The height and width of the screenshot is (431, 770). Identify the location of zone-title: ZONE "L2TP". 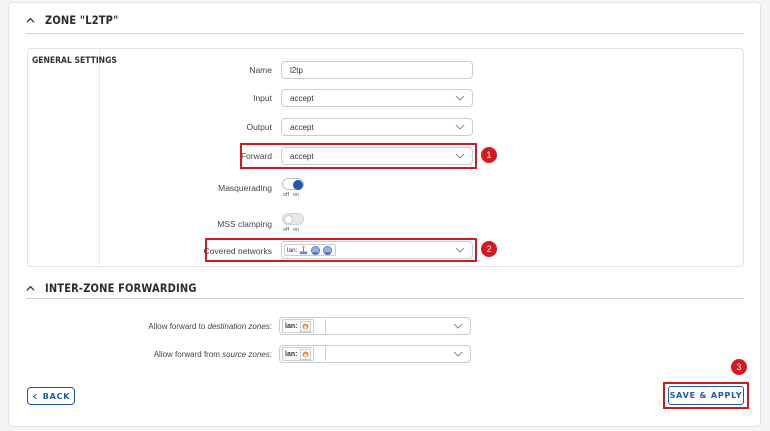
(82, 20).